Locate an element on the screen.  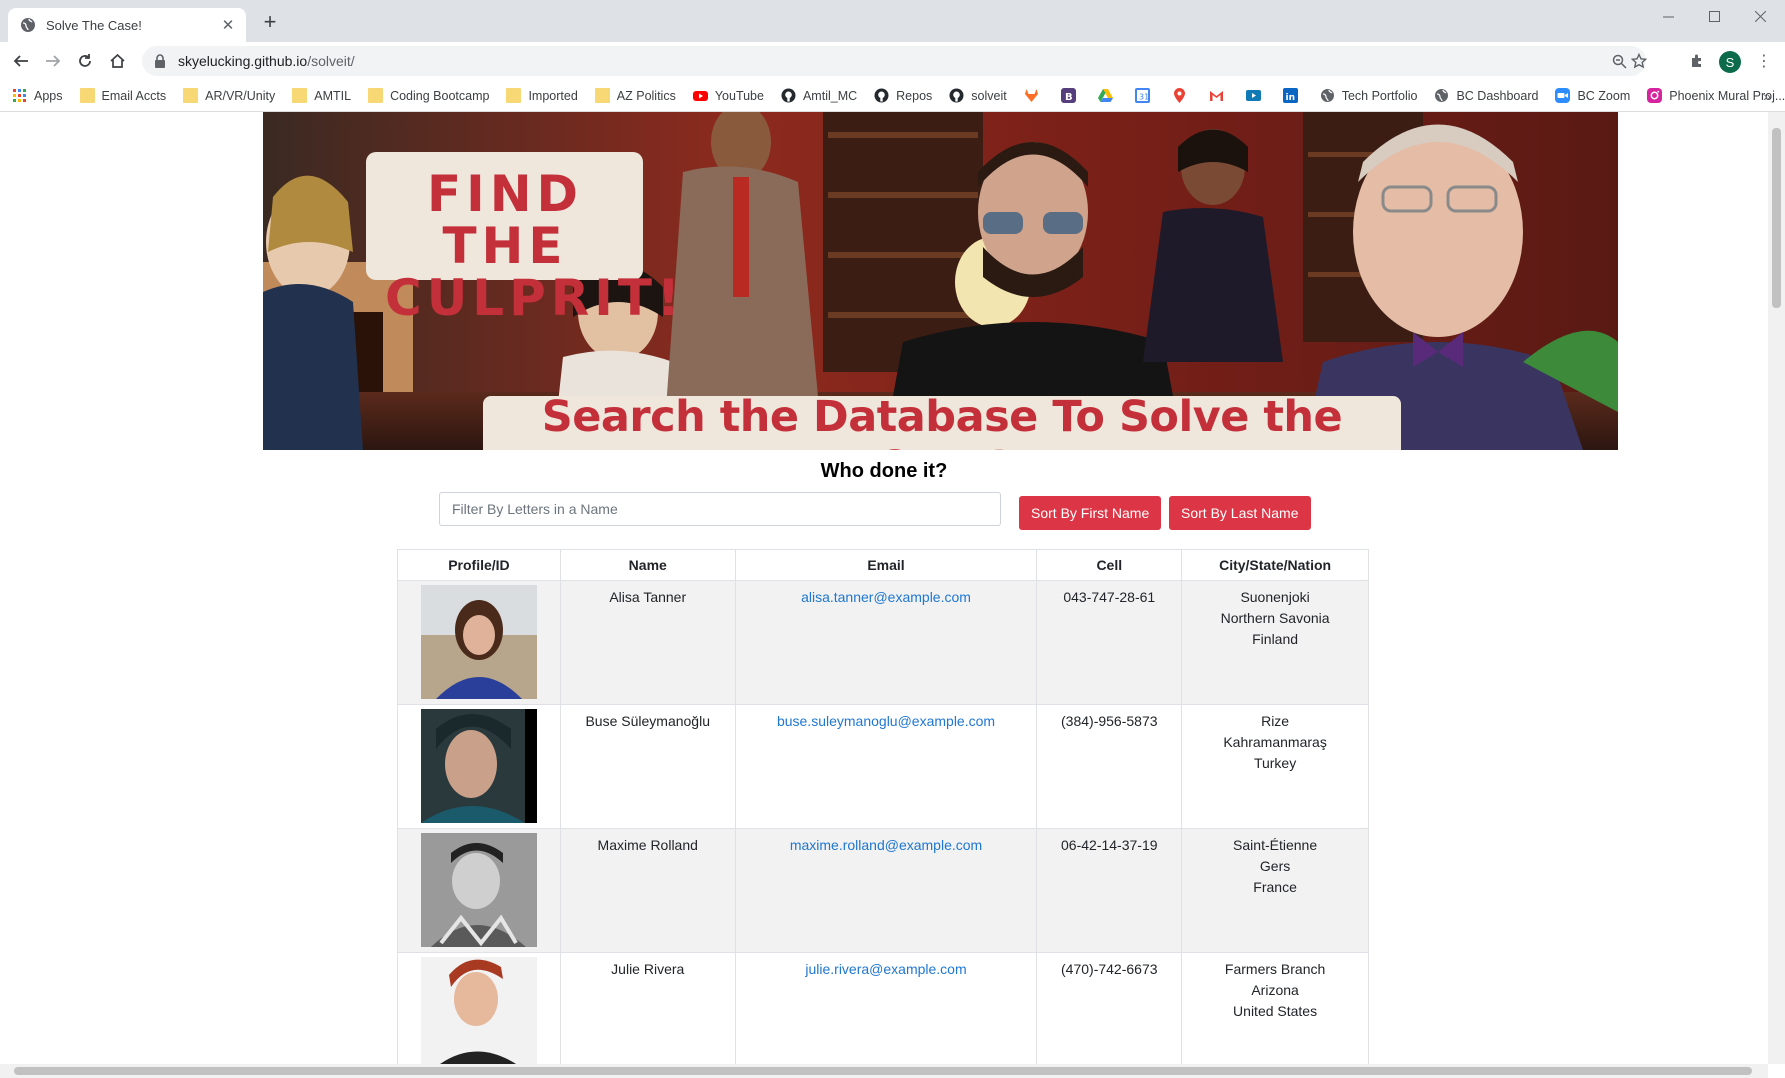
bookmark-folder-az-politics: AZ Politics is located at coordinates (635, 95).